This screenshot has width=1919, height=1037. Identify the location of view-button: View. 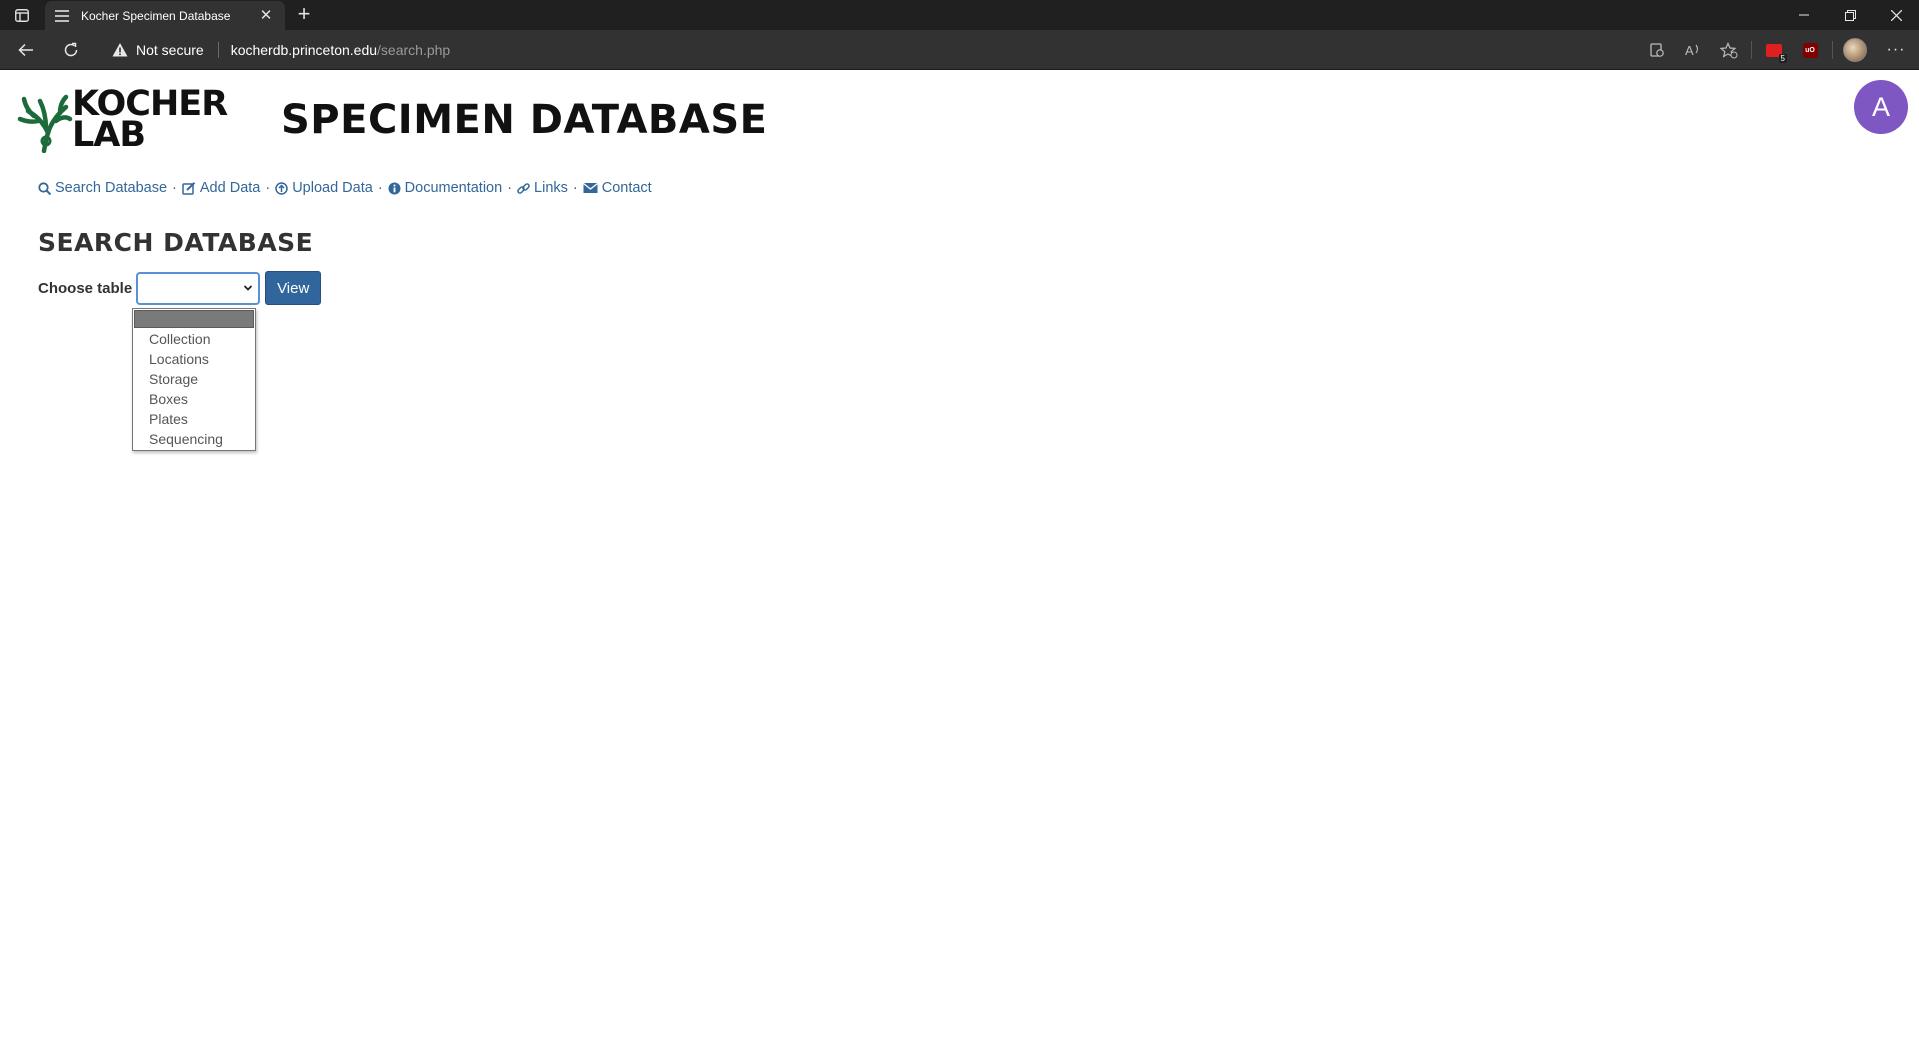
(293, 288).